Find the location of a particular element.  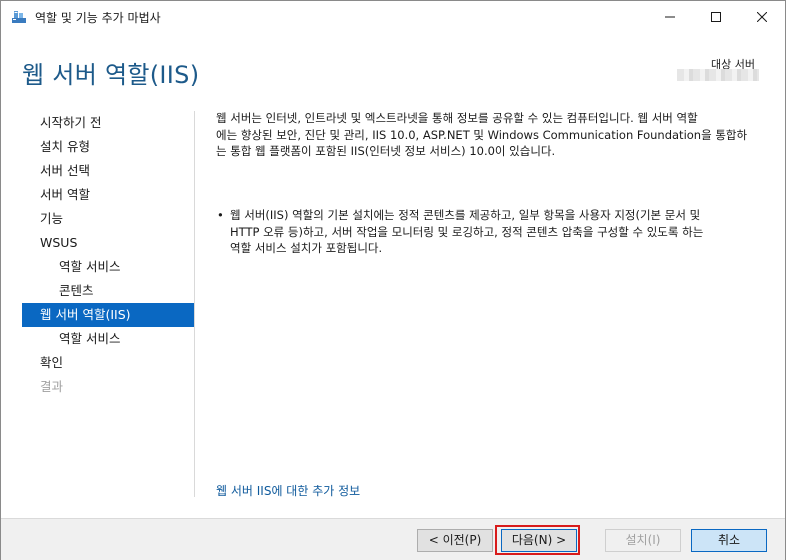

nav-item: WSUS is located at coordinates (108, 243).